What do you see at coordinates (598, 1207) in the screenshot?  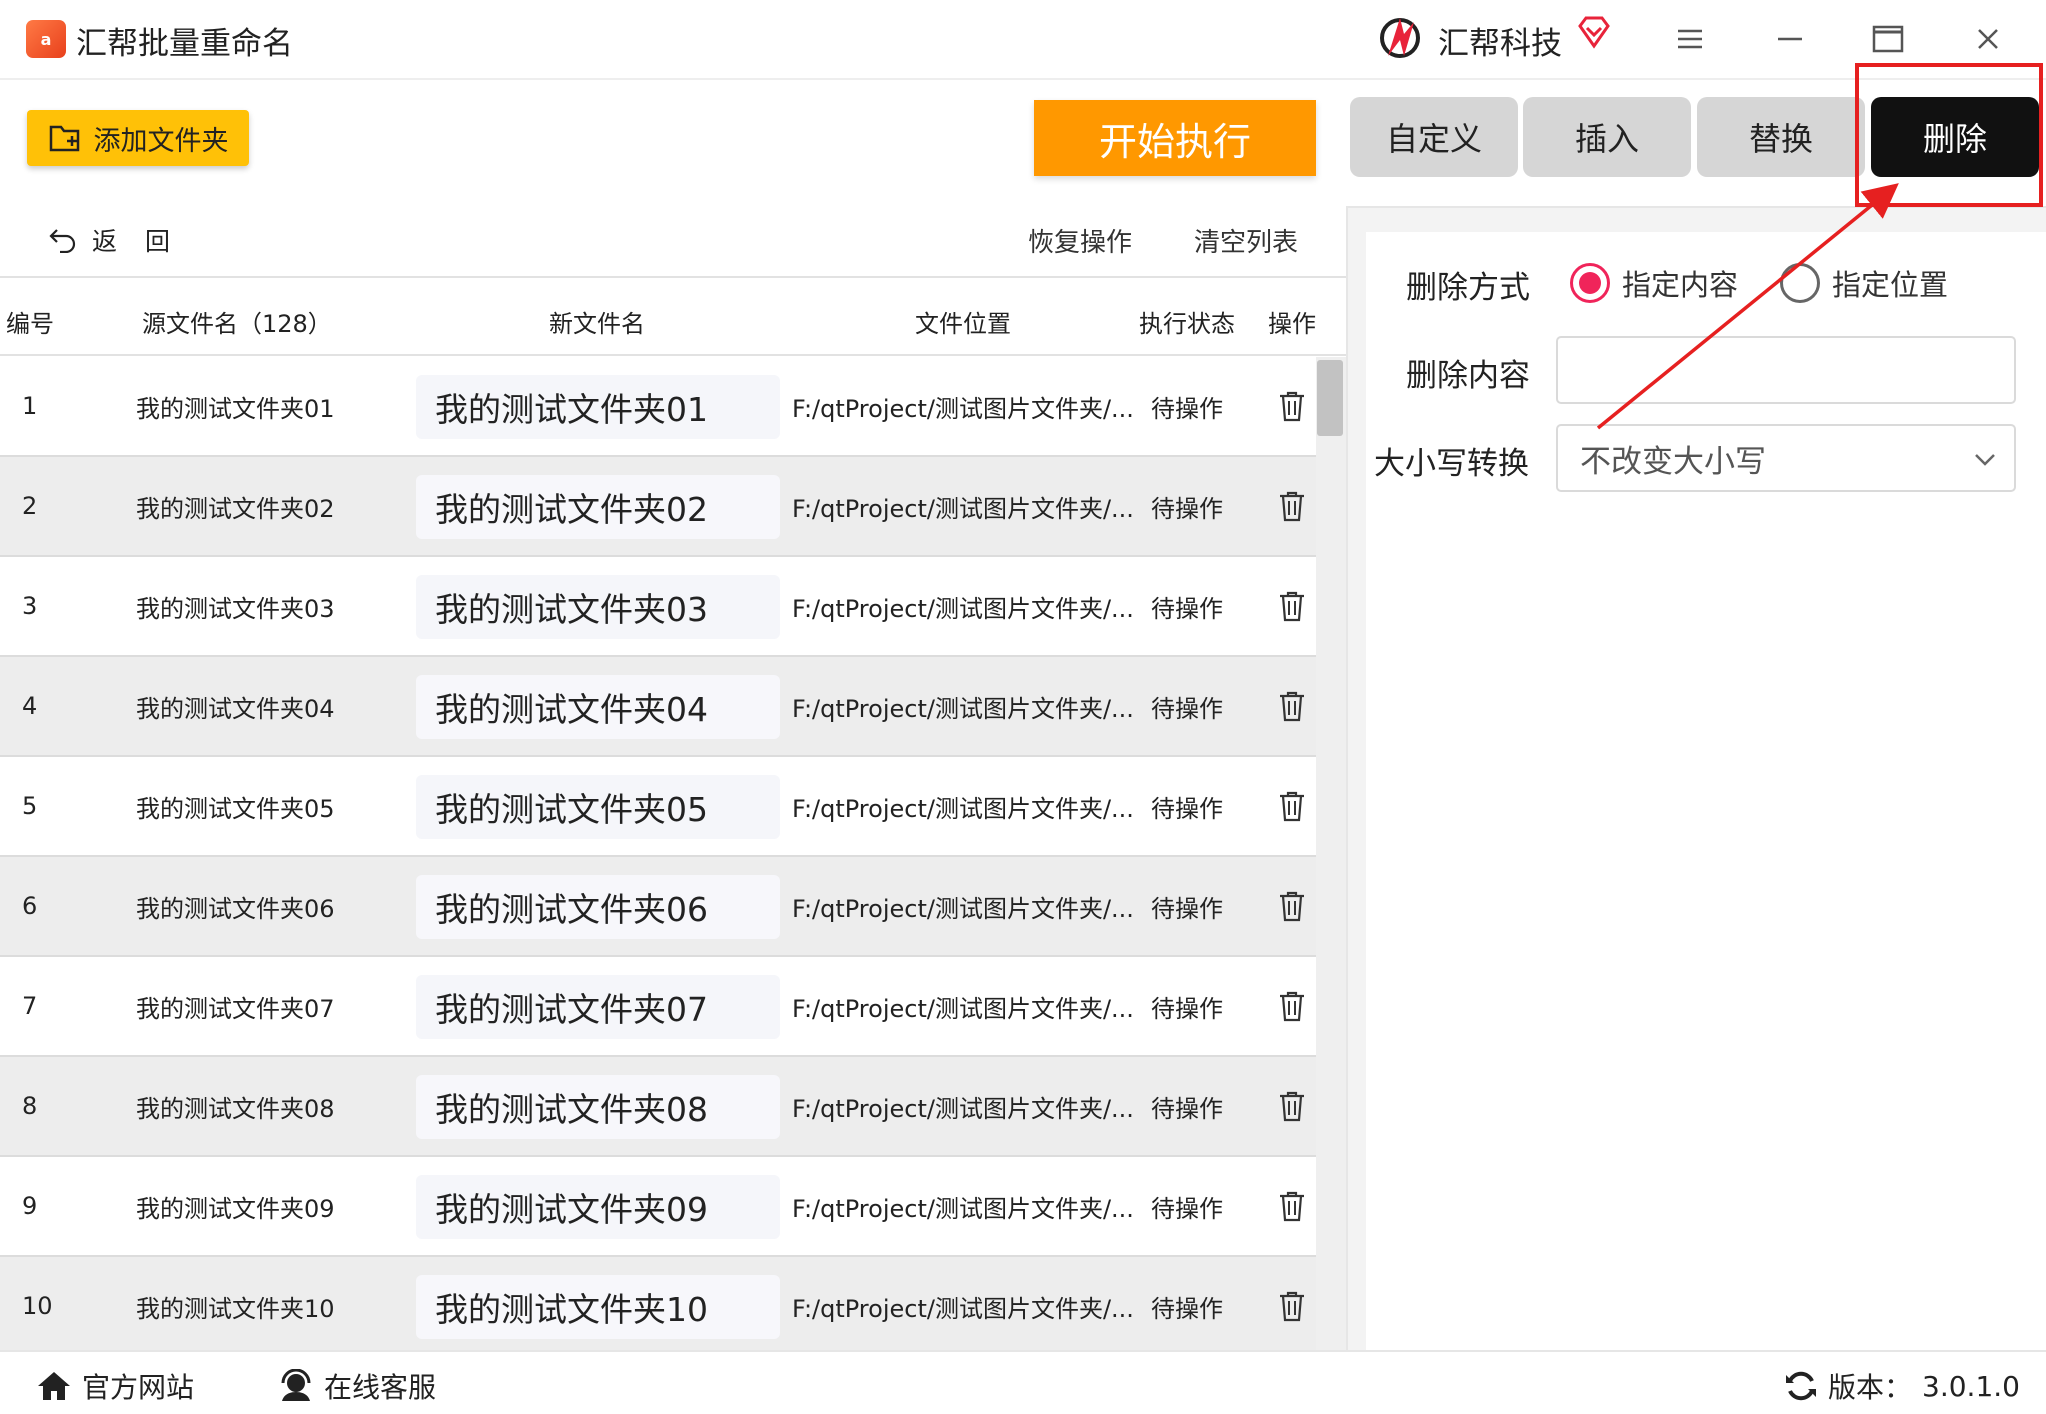 I see `row-new-name-input: 我的测试文件夹09` at bounding box center [598, 1207].